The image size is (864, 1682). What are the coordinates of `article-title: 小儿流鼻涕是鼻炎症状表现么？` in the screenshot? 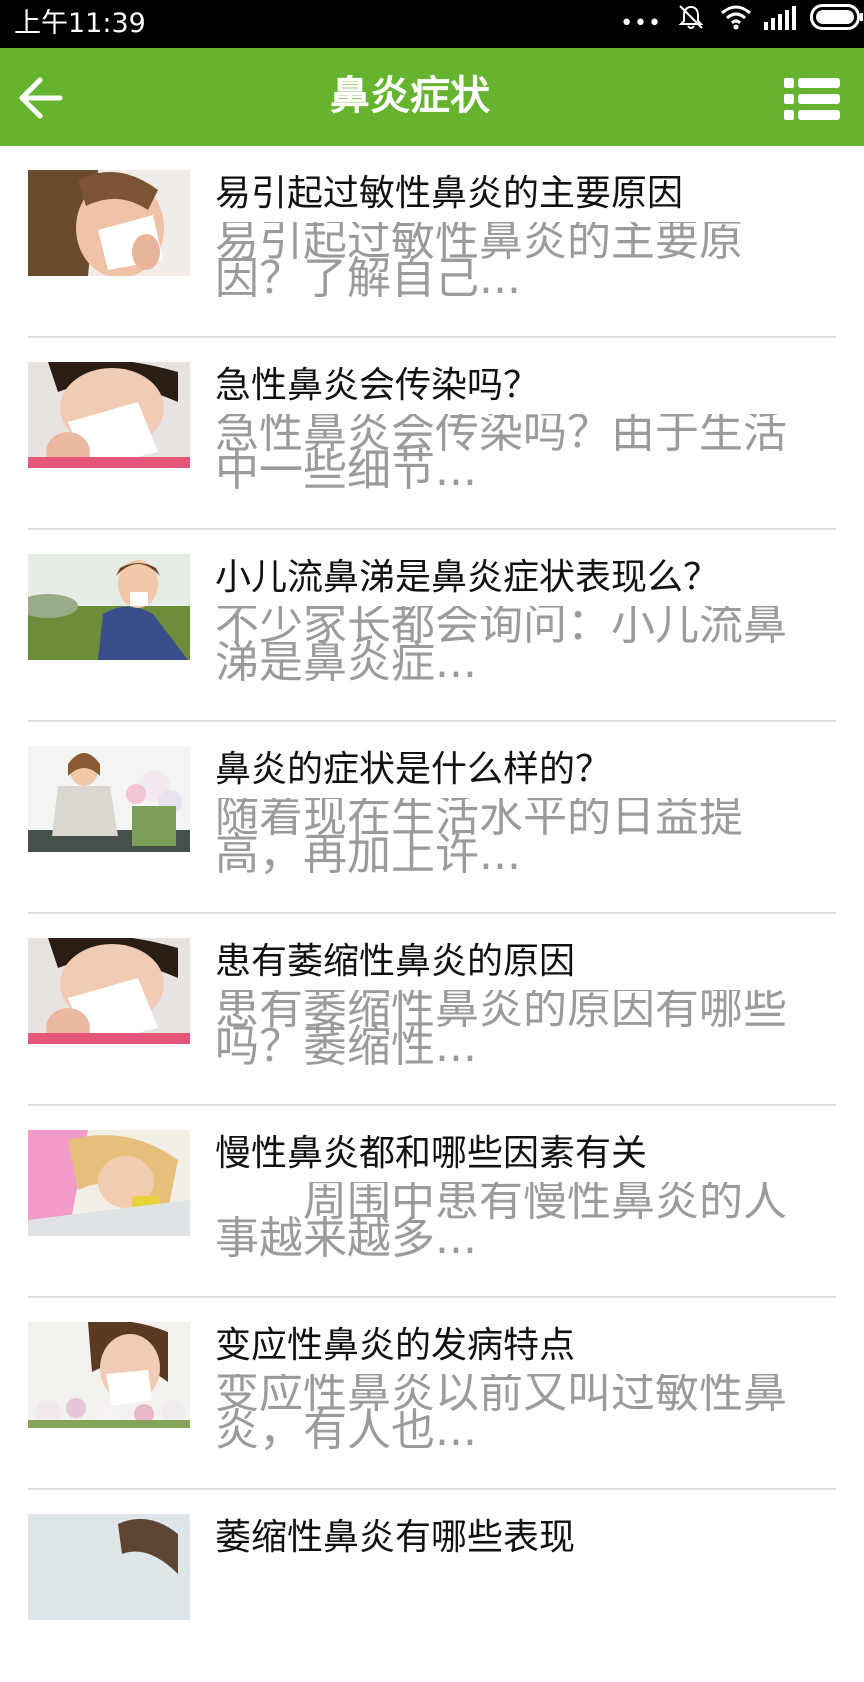 It's located at (467, 577).